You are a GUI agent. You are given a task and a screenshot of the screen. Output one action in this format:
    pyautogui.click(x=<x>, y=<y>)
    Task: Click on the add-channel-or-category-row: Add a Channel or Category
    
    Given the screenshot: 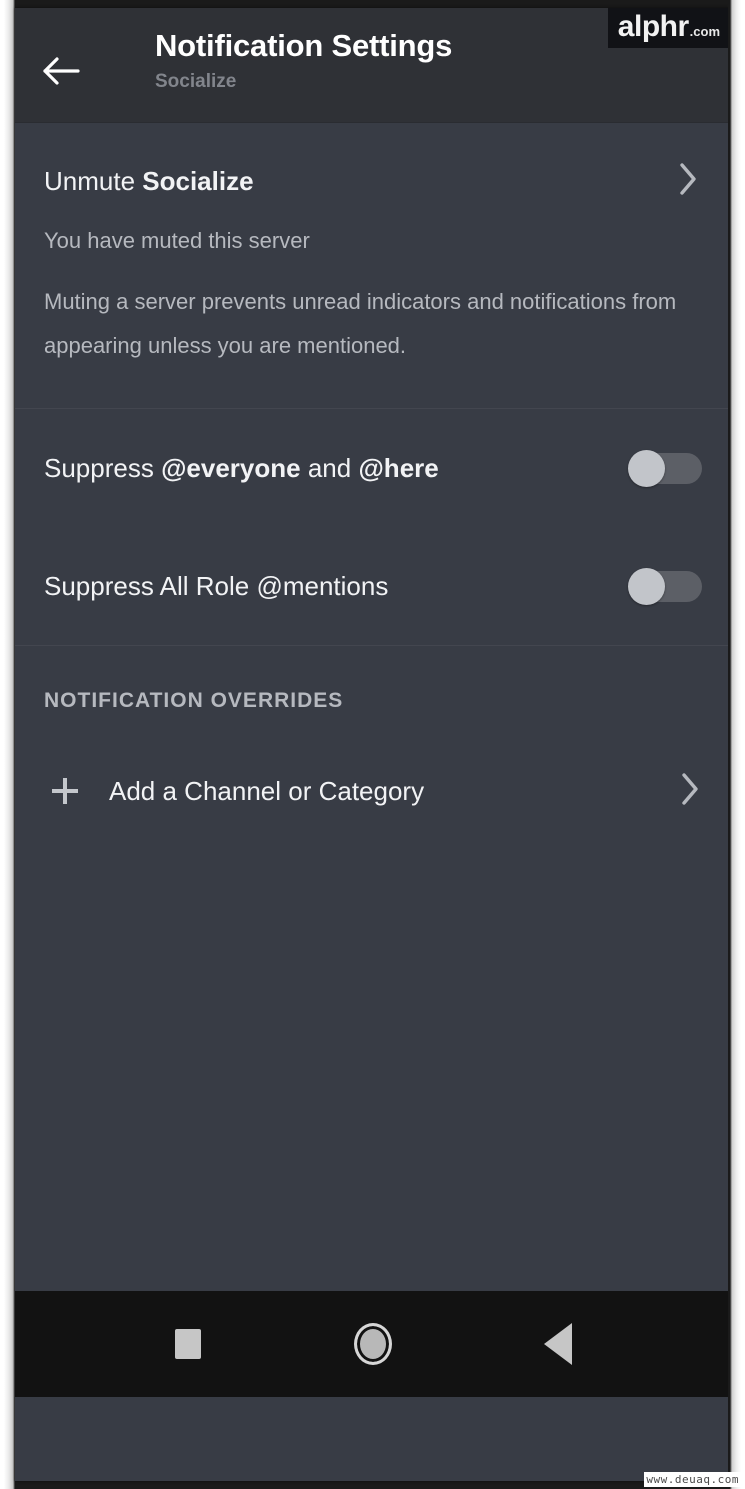 What is the action you would take?
    pyautogui.click(x=372, y=791)
    